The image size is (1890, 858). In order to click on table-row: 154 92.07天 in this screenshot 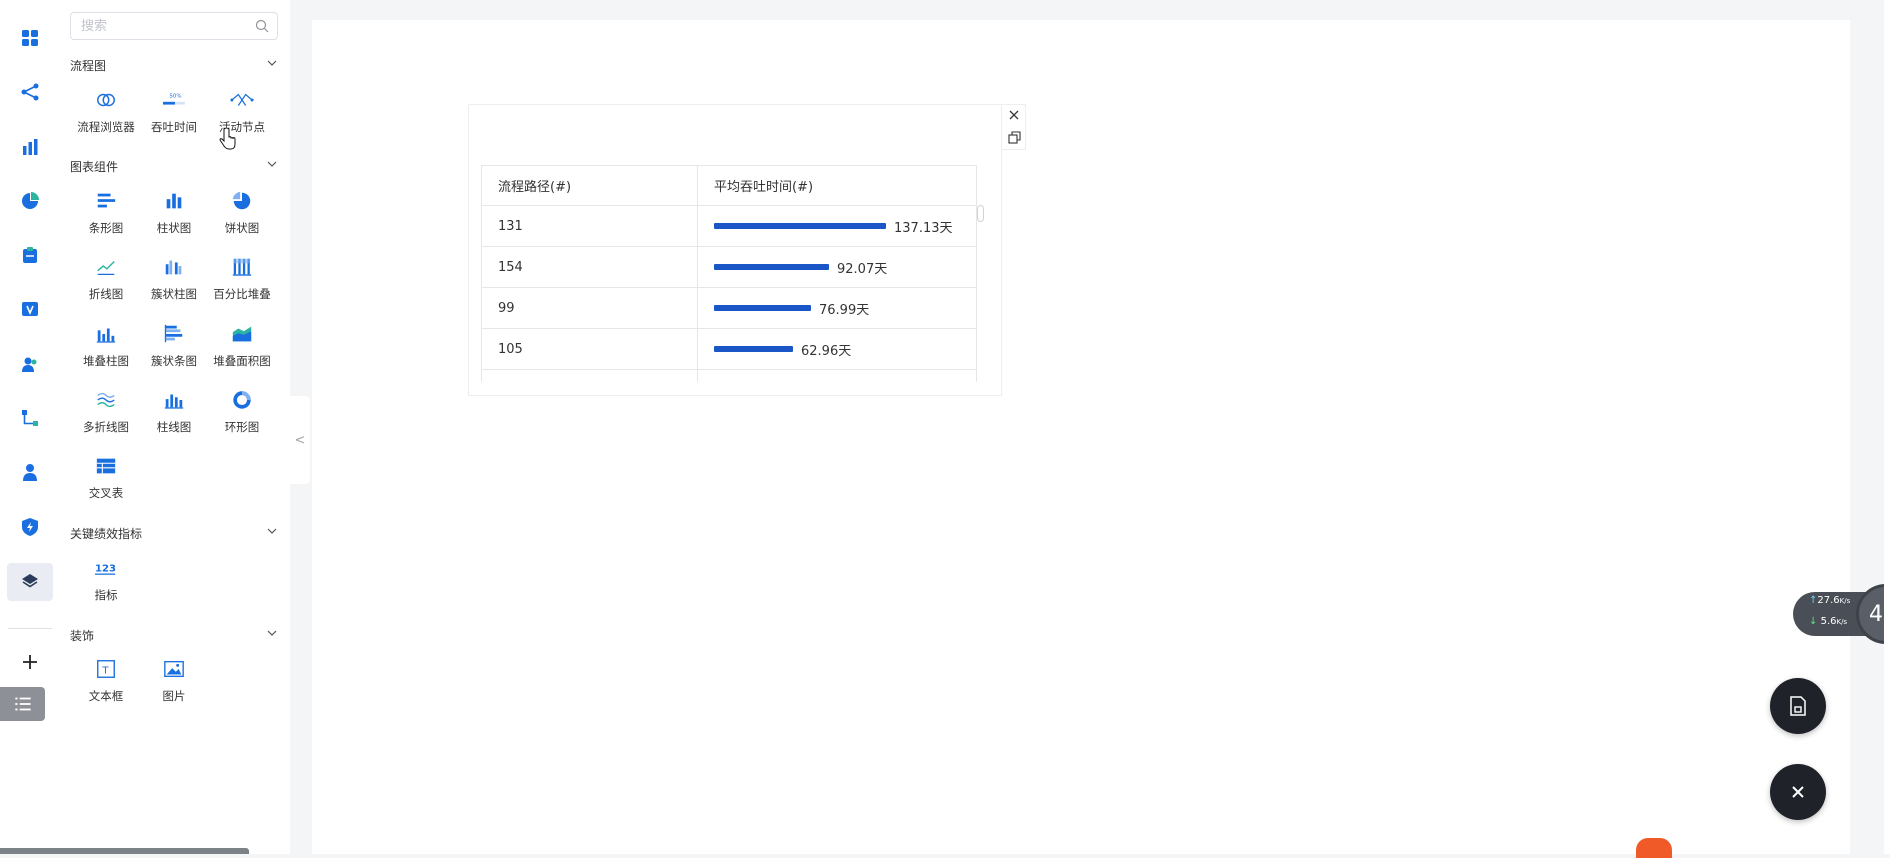, I will do `click(729, 267)`.